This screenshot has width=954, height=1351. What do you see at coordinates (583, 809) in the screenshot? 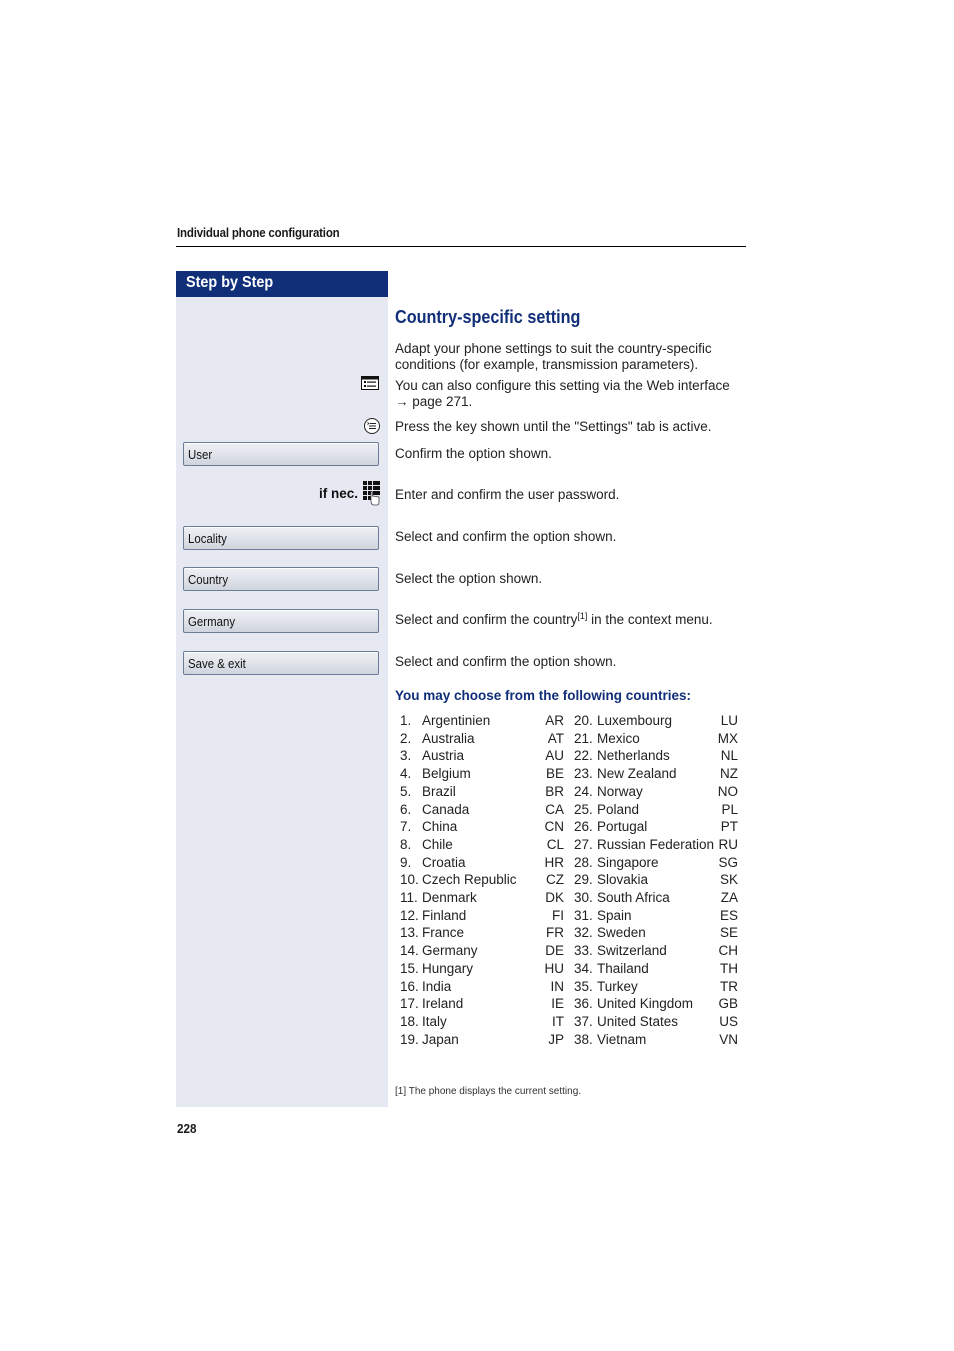
I see `country-num: 25.` at bounding box center [583, 809].